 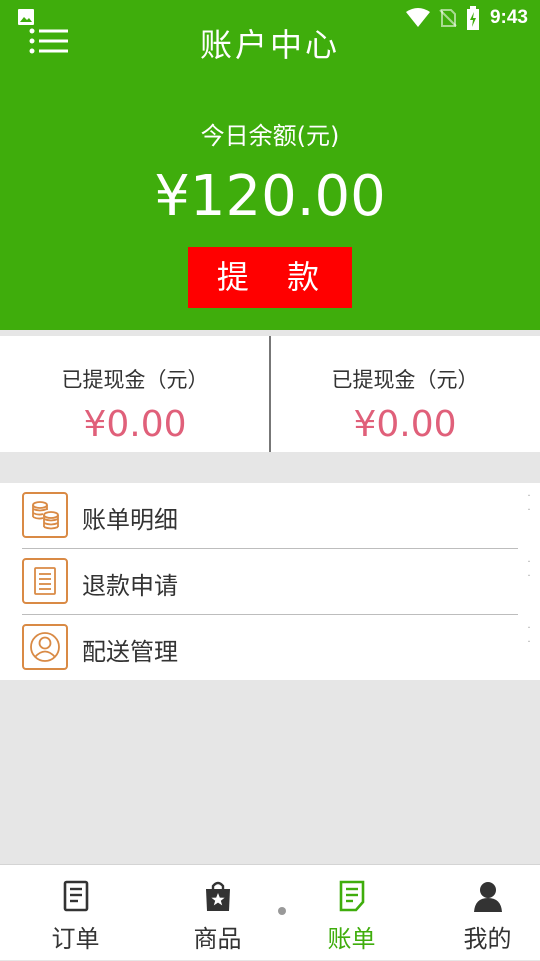 I want to click on tab-label: 我的, so click(x=487, y=939).